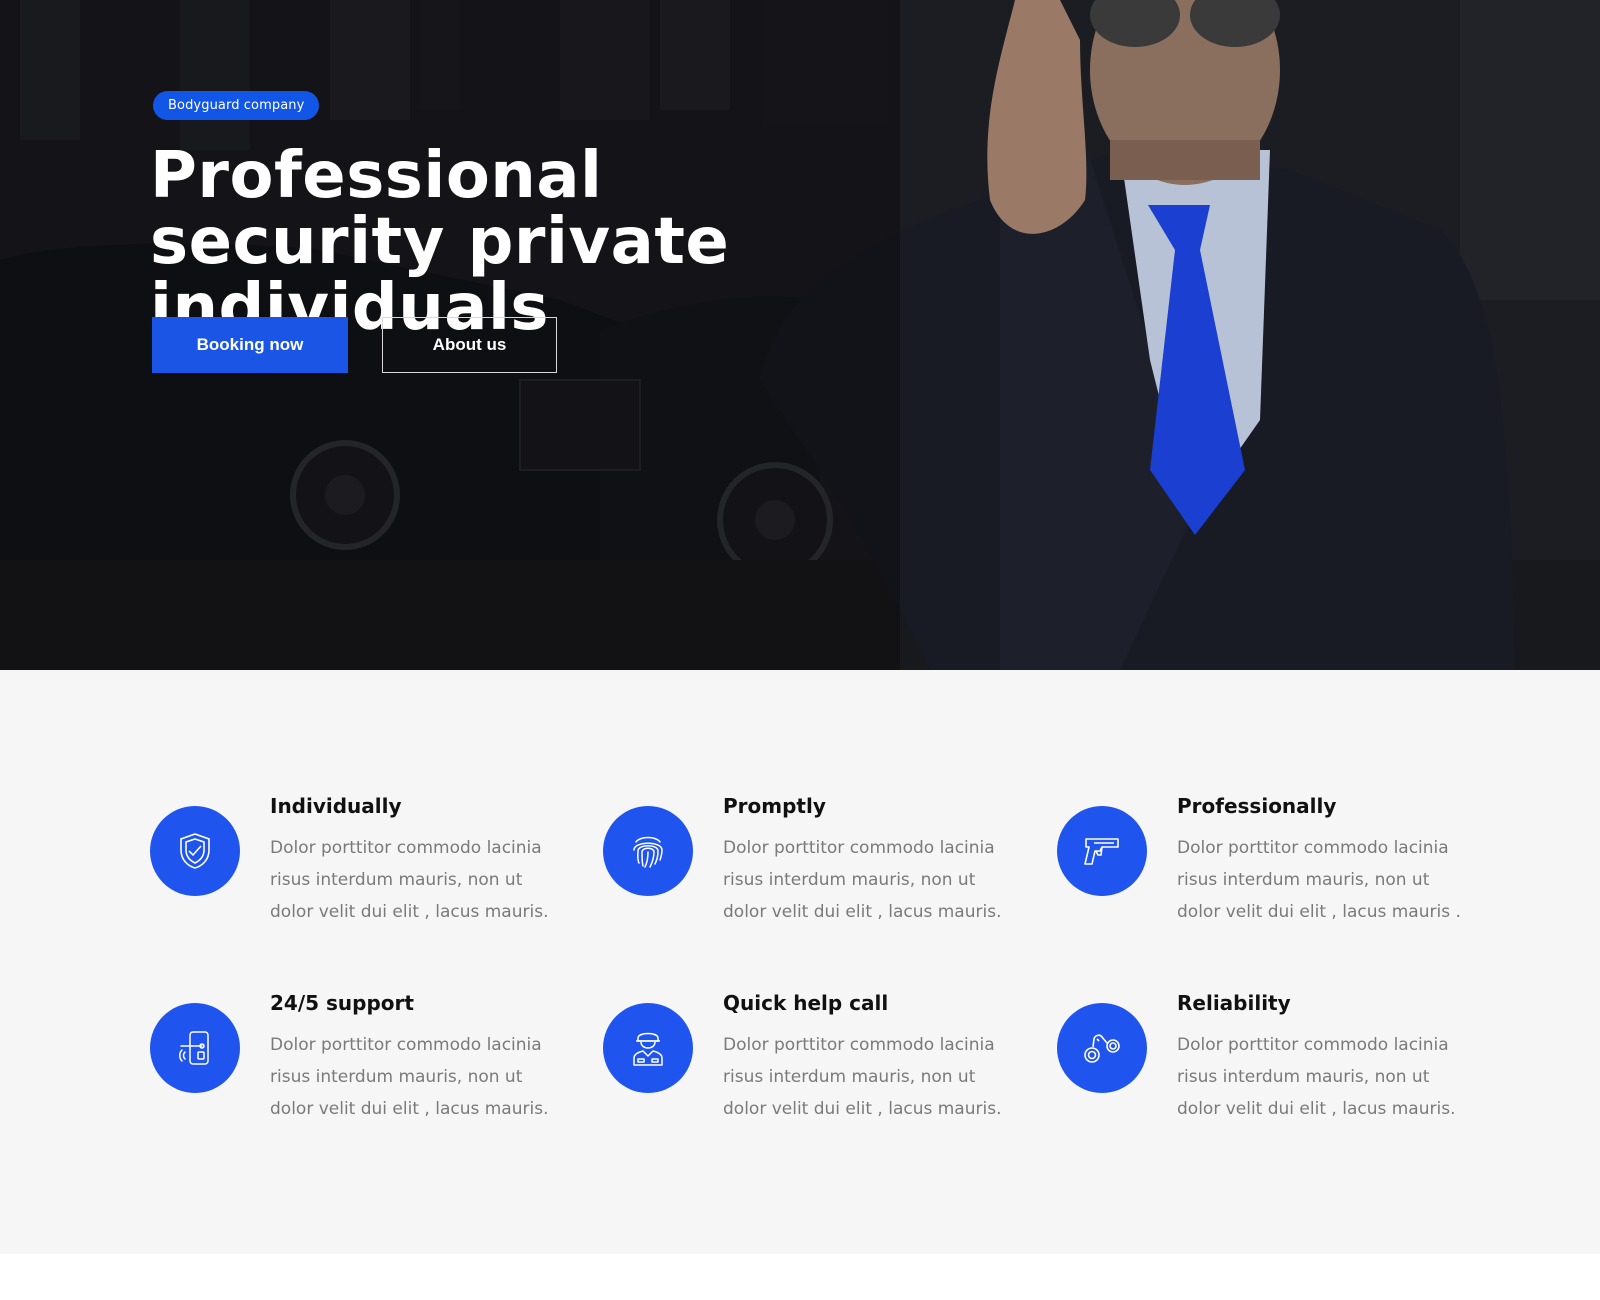  What do you see at coordinates (1234, 1003) in the screenshot?
I see `feature-title: Reliability` at bounding box center [1234, 1003].